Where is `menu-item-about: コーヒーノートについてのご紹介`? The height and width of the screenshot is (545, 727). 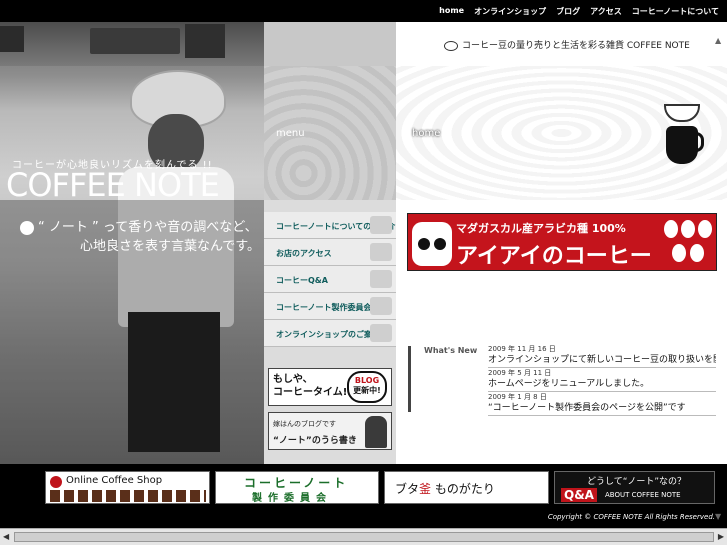
menu-item-about: コーヒーノートについてのご紹介 is located at coordinates (330, 225).